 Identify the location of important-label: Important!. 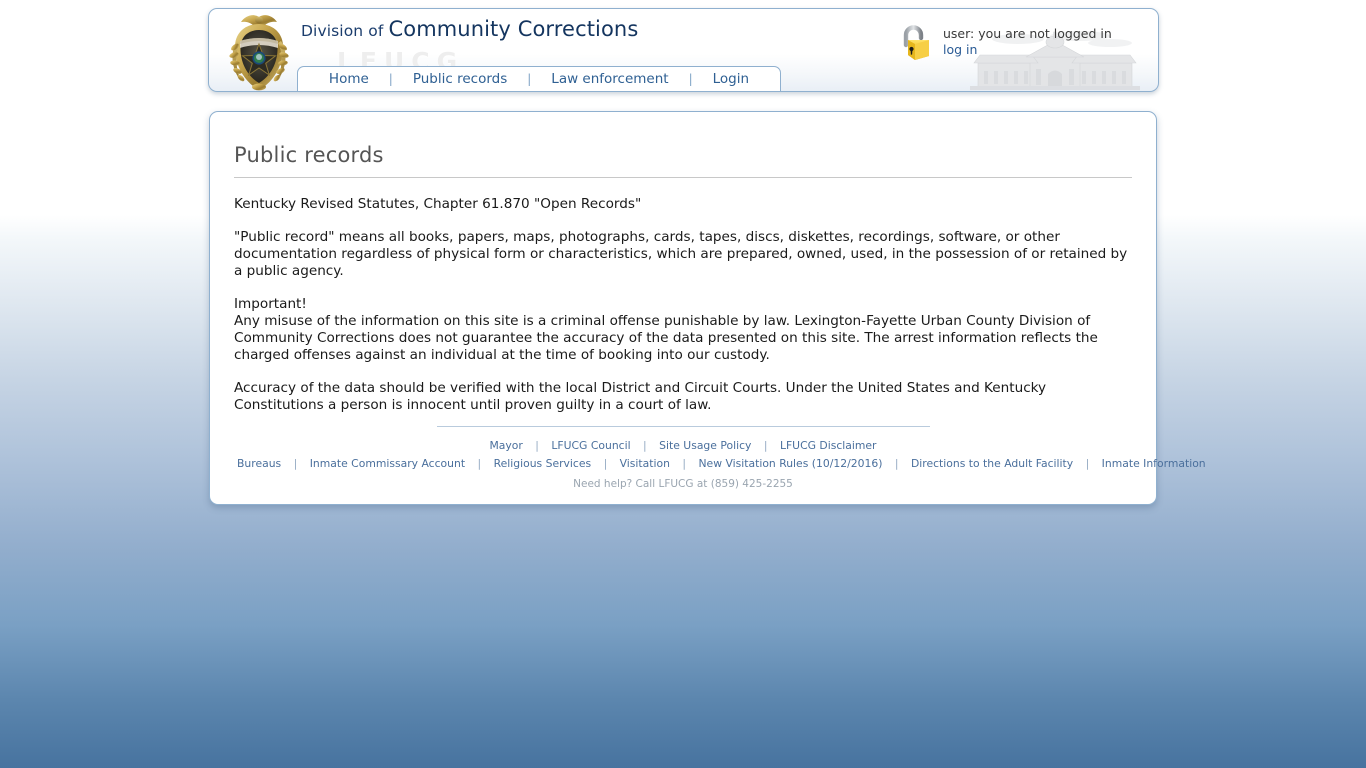
(270, 304).